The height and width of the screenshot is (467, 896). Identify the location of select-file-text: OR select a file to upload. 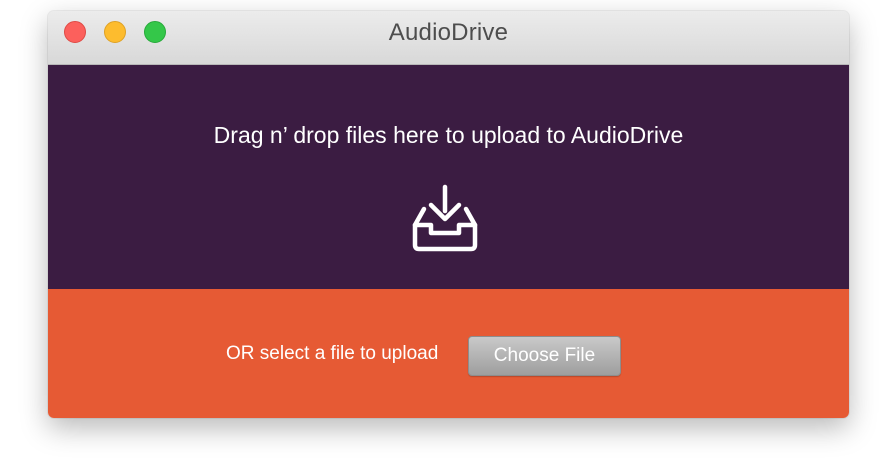
(332, 353).